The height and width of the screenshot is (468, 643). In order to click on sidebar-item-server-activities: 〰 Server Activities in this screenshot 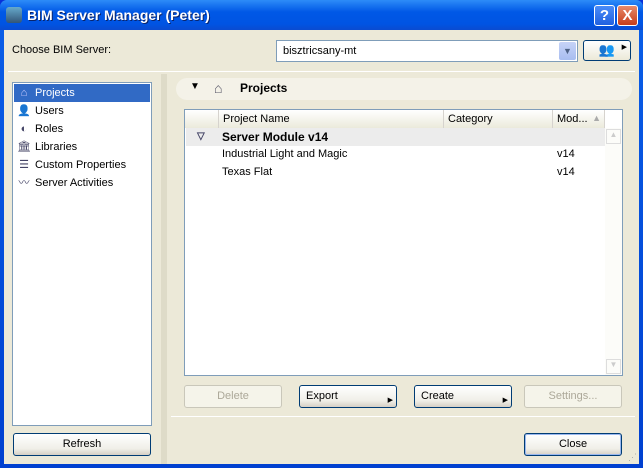, I will do `click(82, 183)`.